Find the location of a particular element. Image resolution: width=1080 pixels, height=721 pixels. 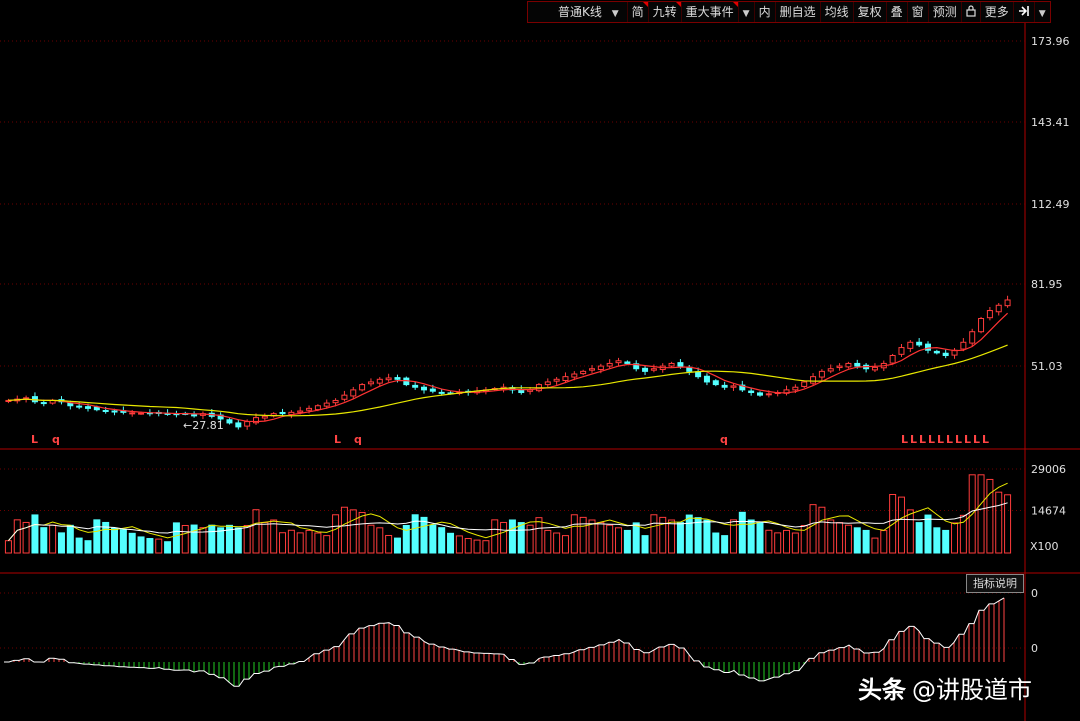

indicator-description-button: 指标说明 is located at coordinates (995, 583).